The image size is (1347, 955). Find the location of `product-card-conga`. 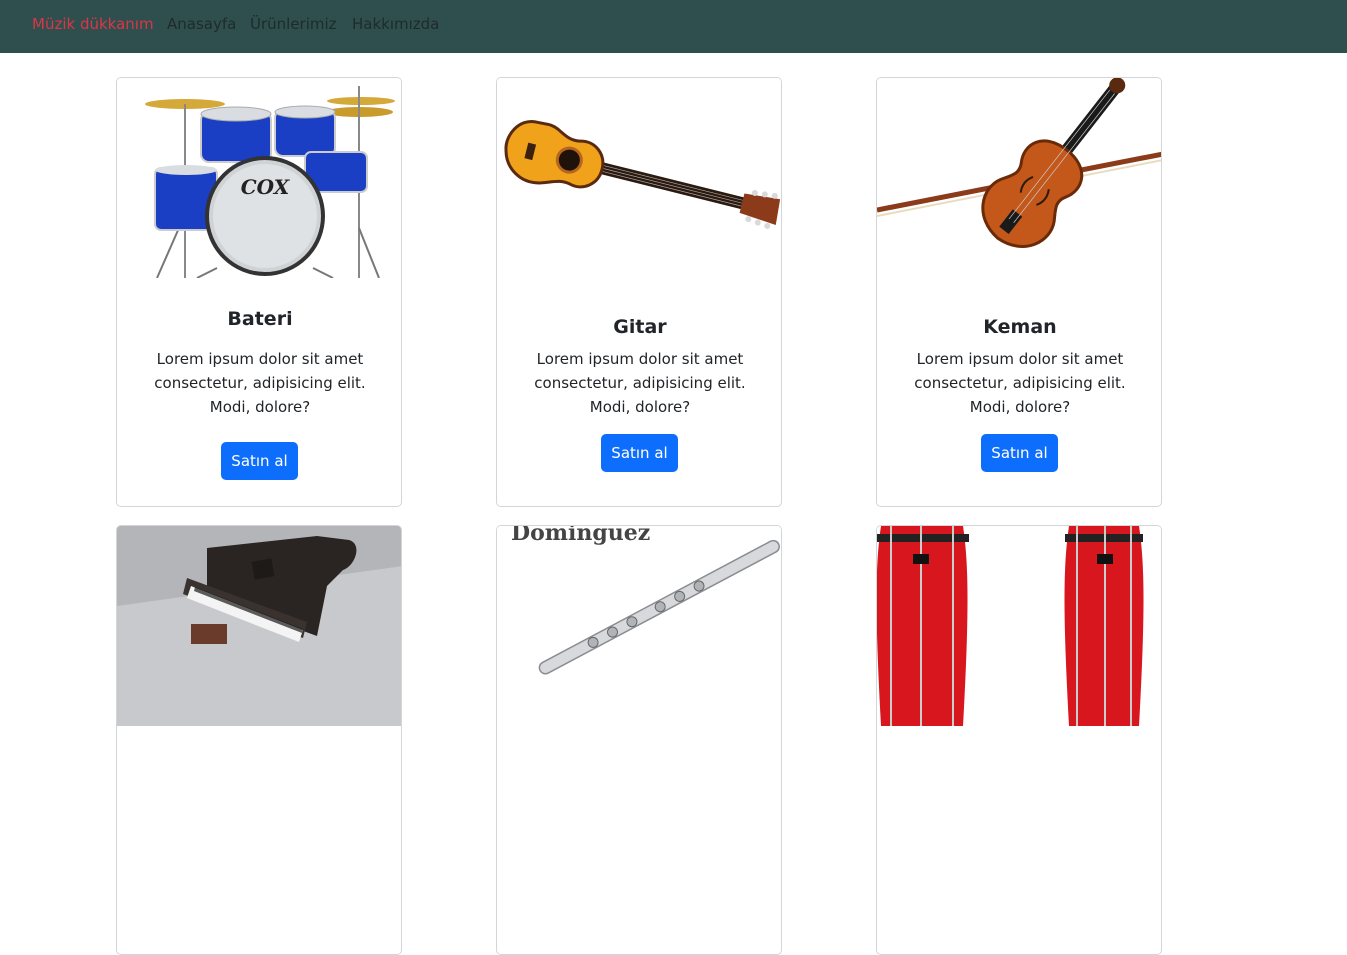

product-card-conga is located at coordinates (1019, 740).